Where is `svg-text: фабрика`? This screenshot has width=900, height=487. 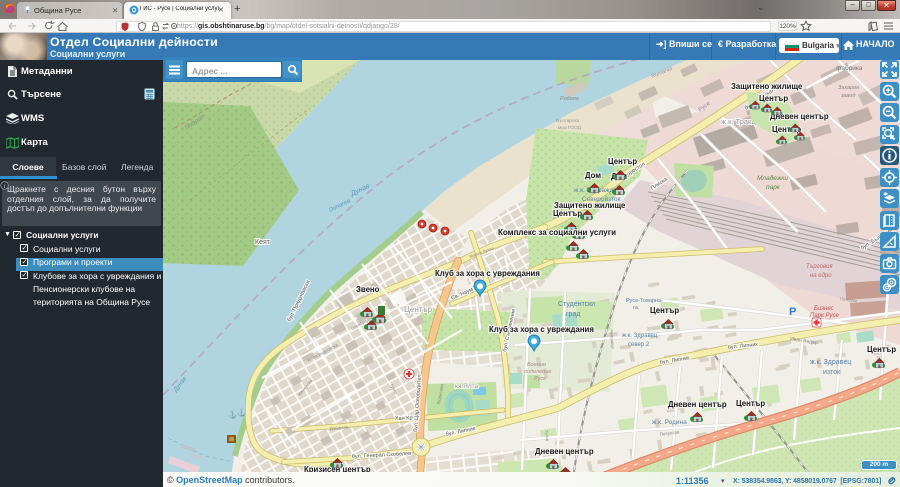
svg-text: фабрика is located at coordinates (849, 68).